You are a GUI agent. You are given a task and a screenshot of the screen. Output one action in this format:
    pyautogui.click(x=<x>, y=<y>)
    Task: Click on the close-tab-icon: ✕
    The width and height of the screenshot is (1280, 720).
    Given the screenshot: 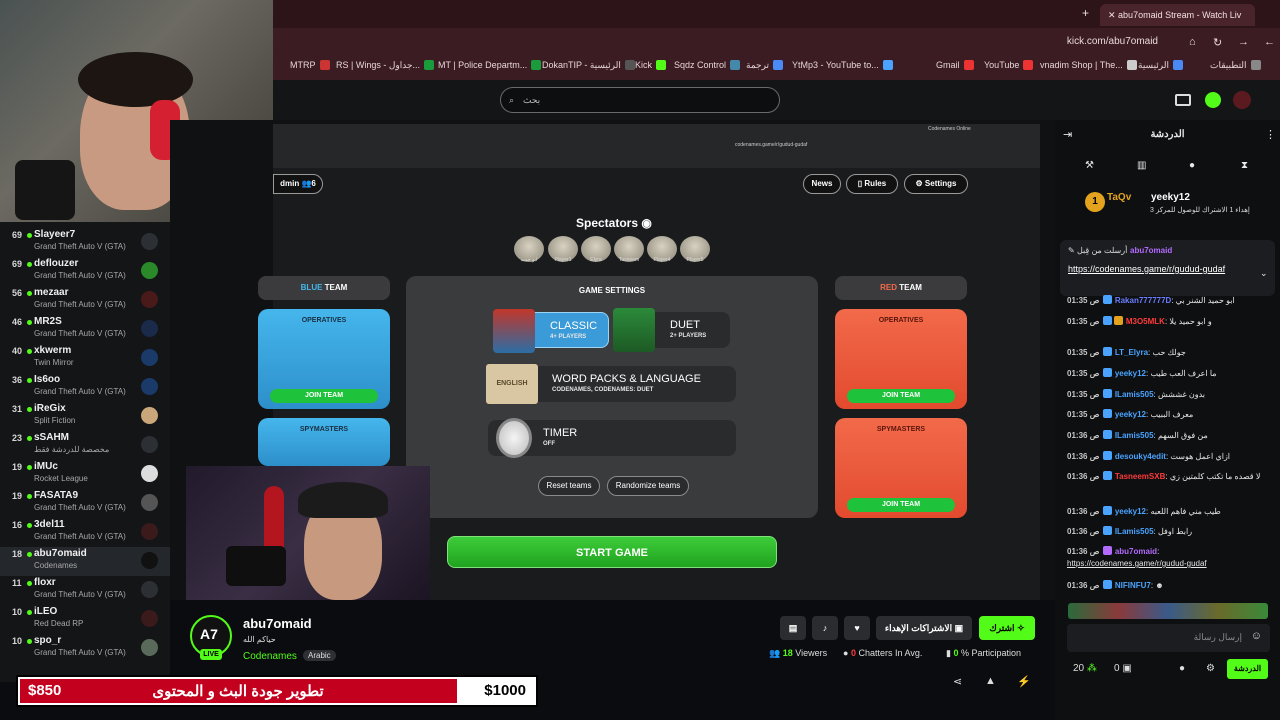 What is the action you would take?
    pyautogui.click(x=1113, y=15)
    